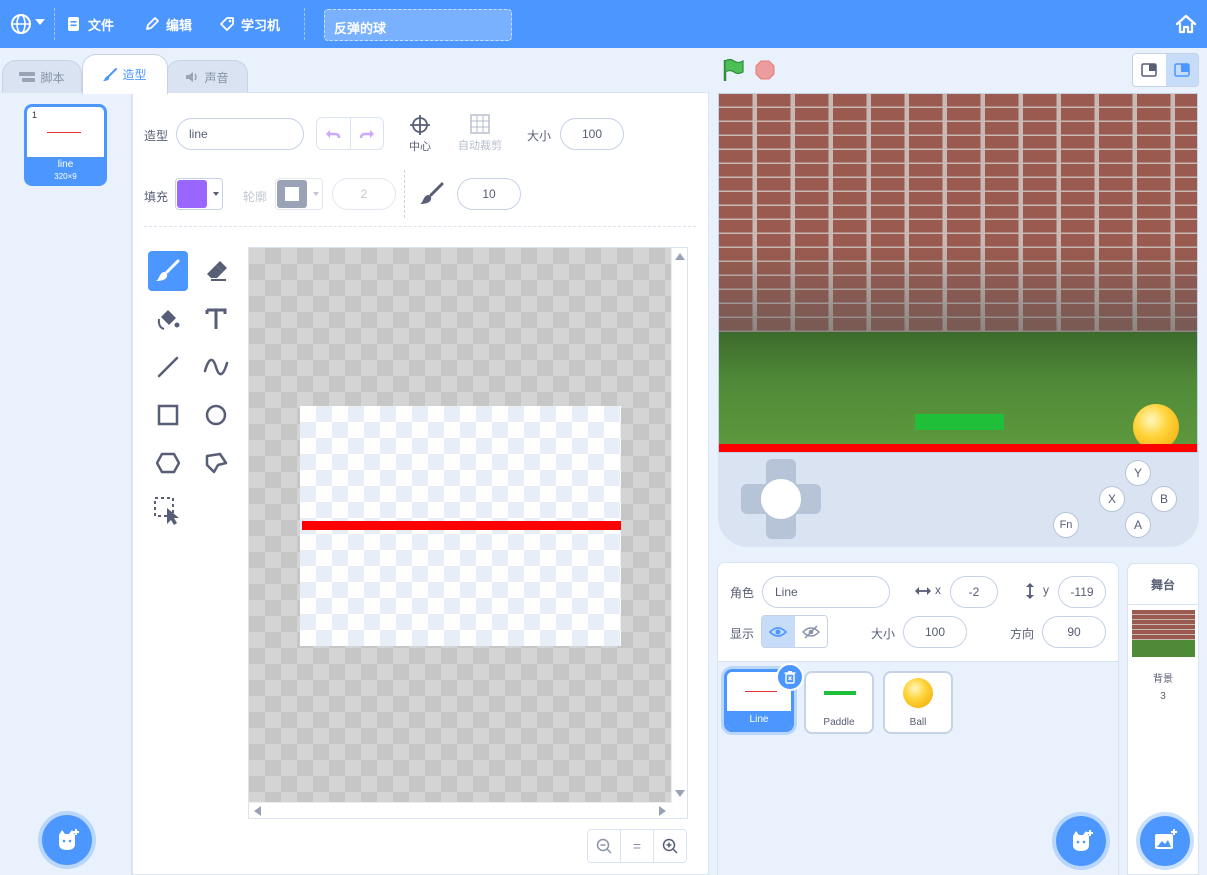 The height and width of the screenshot is (875, 1207). I want to click on brush-size-input: 10, so click(489, 194).